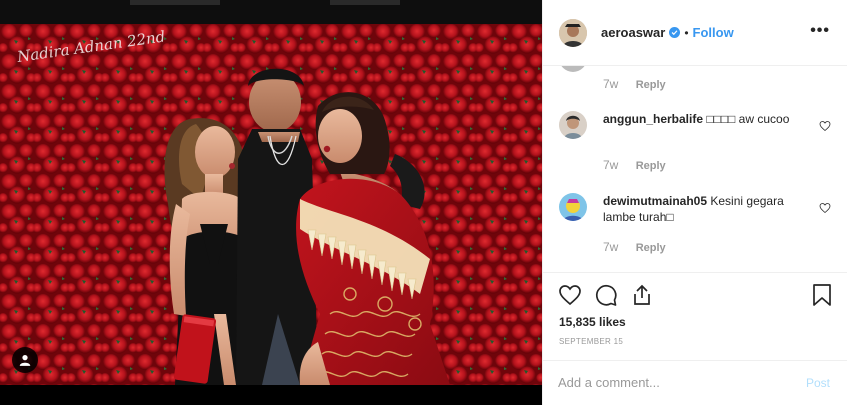 The height and width of the screenshot is (405, 847). Describe the element at coordinates (573, 32) in the screenshot. I see `author-avatar` at that location.